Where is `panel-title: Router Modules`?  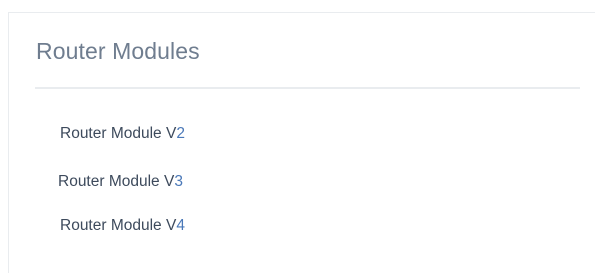
panel-title: Router Modules is located at coordinates (118, 51).